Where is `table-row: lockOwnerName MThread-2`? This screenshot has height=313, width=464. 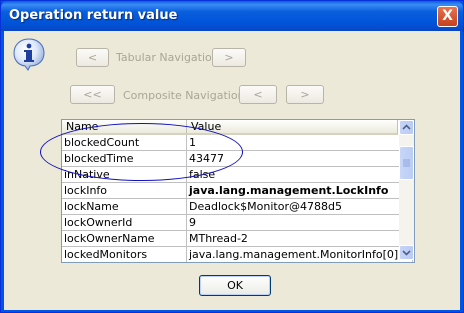 table-row: lockOwnerName MThread-2 is located at coordinates (237, 239).